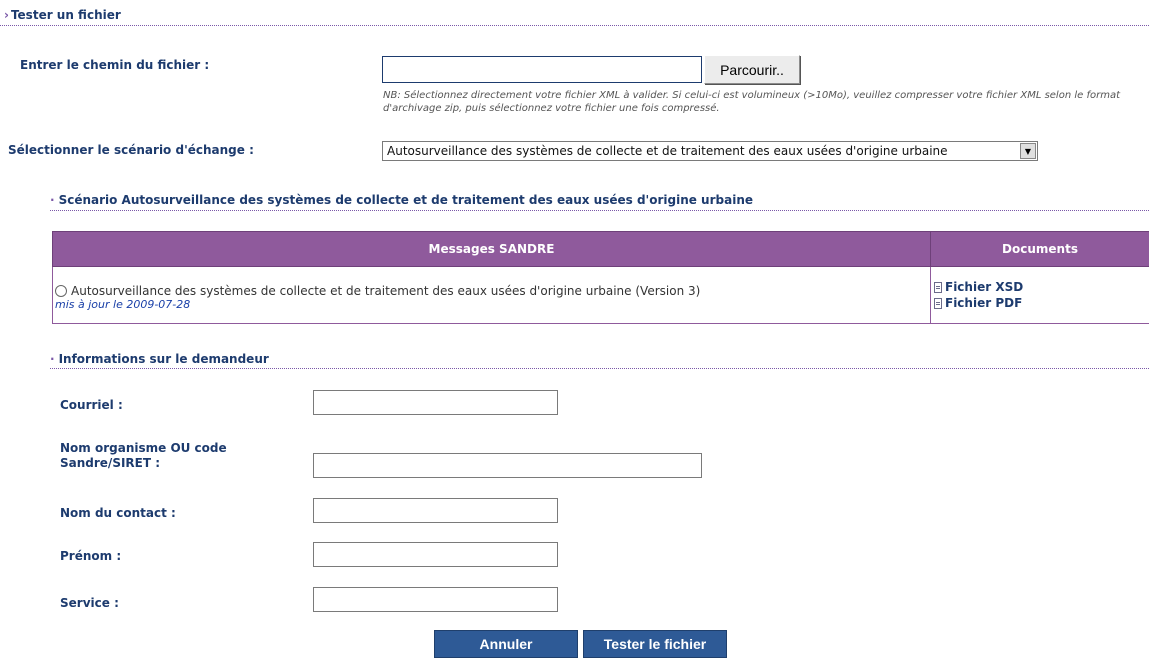 The width and height of the screenshot is (1149, 658). Describe the element at coordinates (506, 644) in the screenshot. I see `cancel-button: Annuler` at that location.